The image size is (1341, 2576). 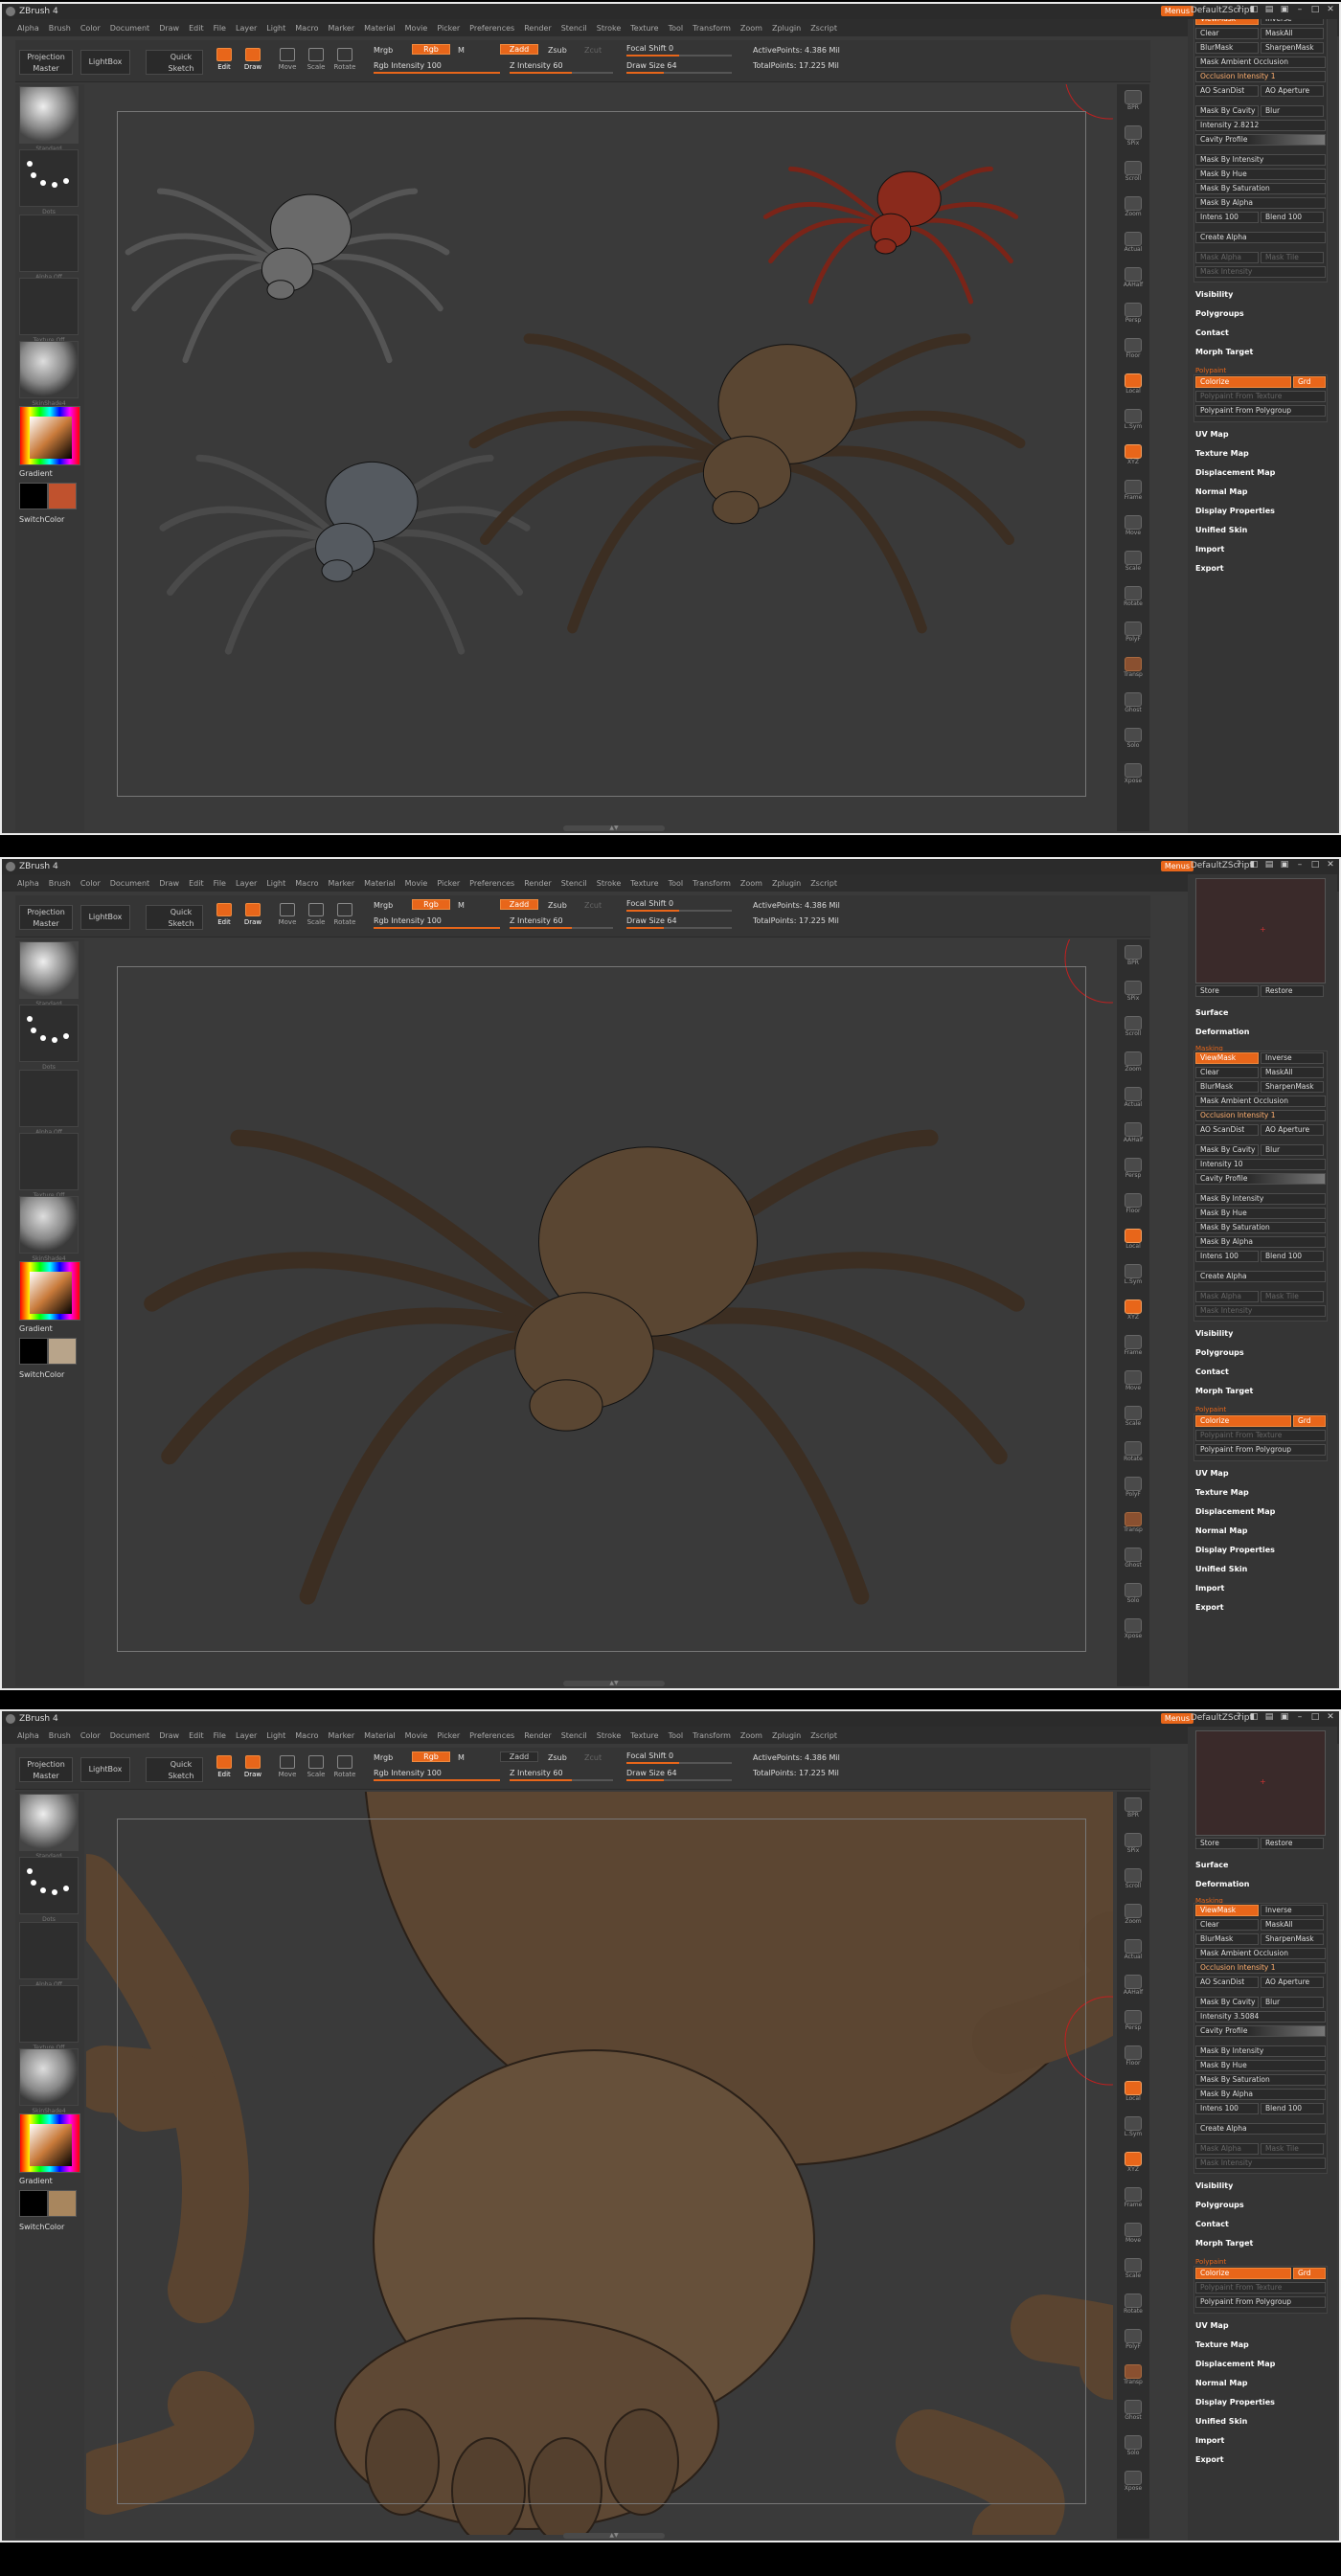 I want to click on layout-icon: ◧, so click(x=1254, y=10).